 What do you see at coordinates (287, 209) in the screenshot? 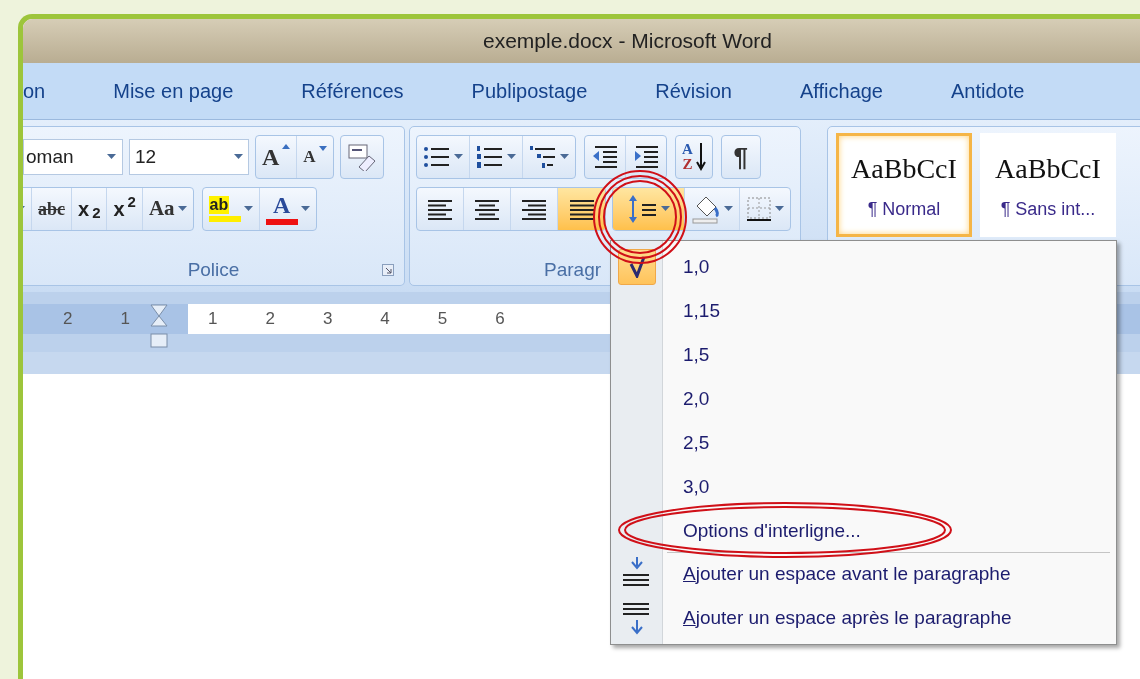
I see `font-color-button: A` at bounding box center [287, 209].